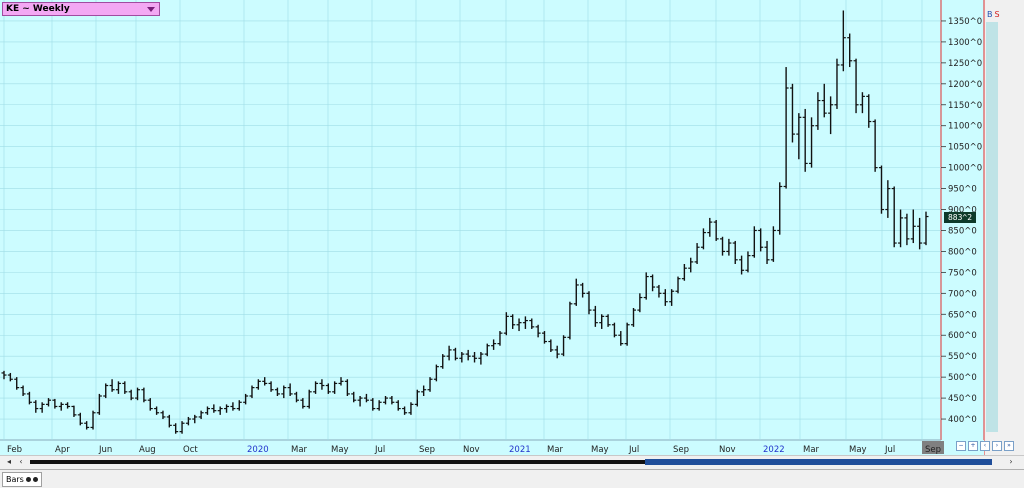 This screenshot has height=488, width=1024. What do you see at coordinates (1011, 462) in the screenshot?
I see `scroll-right-icon: ›` at bounding box center [1011, 462].